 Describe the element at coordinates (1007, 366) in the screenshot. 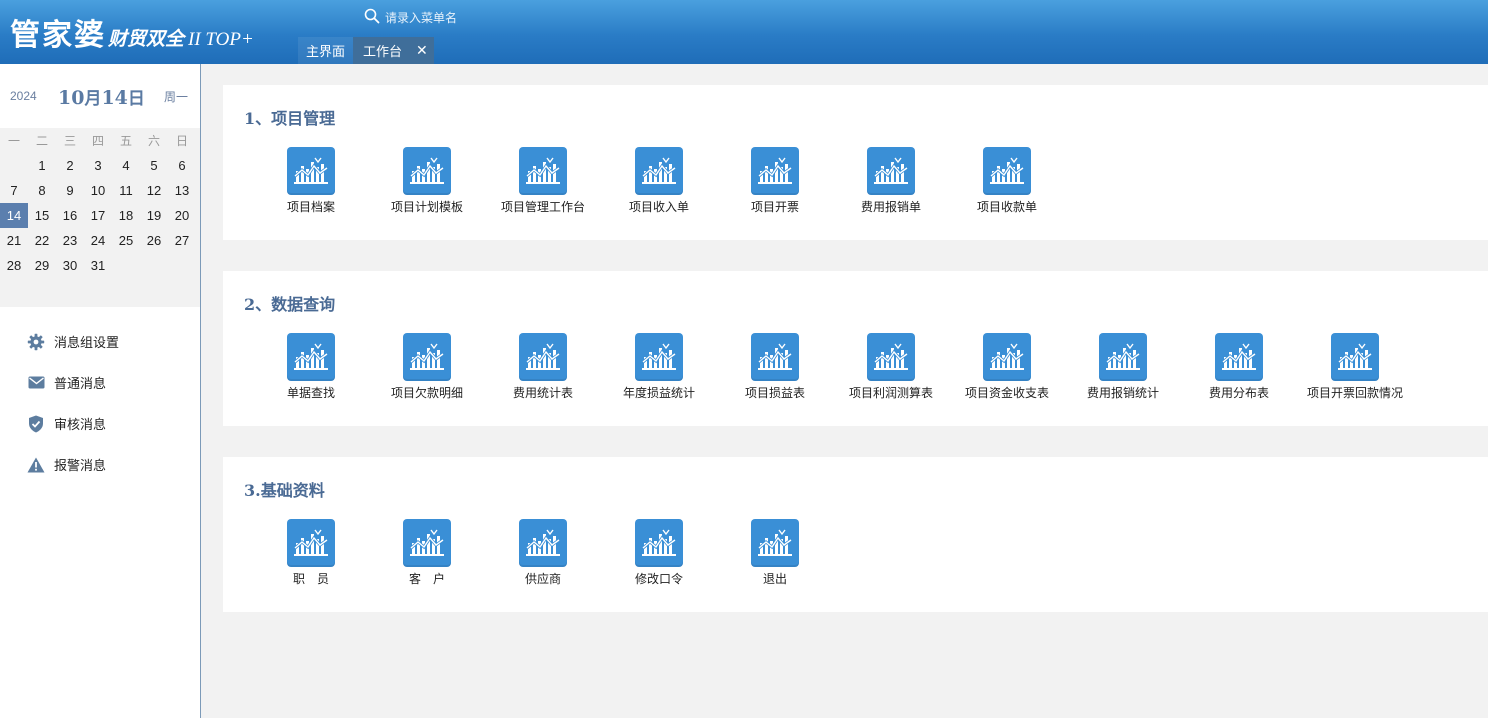

I see `workbench-menu-item: 项目资金收支表` at that location.